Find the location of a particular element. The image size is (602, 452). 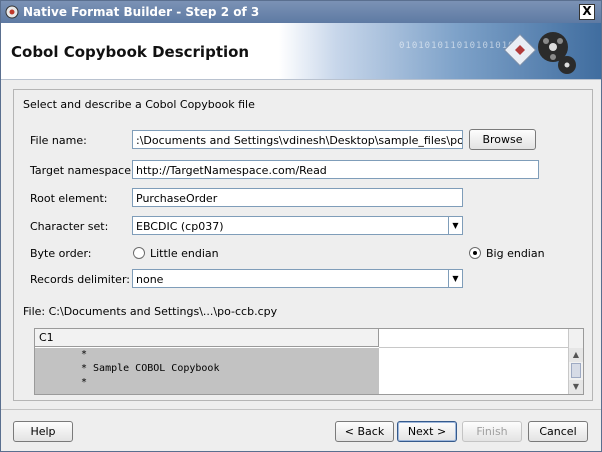

root-element-label: Root element: is located at coordinates (69, 198).